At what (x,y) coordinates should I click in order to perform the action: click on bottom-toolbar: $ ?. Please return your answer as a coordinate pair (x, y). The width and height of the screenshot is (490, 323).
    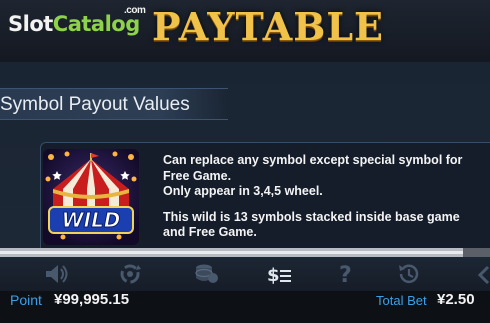
    Looking at the image, I should click on (245, 274).